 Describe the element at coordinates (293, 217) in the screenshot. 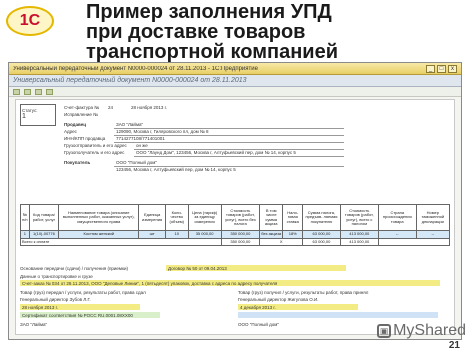

I see `col-header: Нало- говая ставка` at that location.